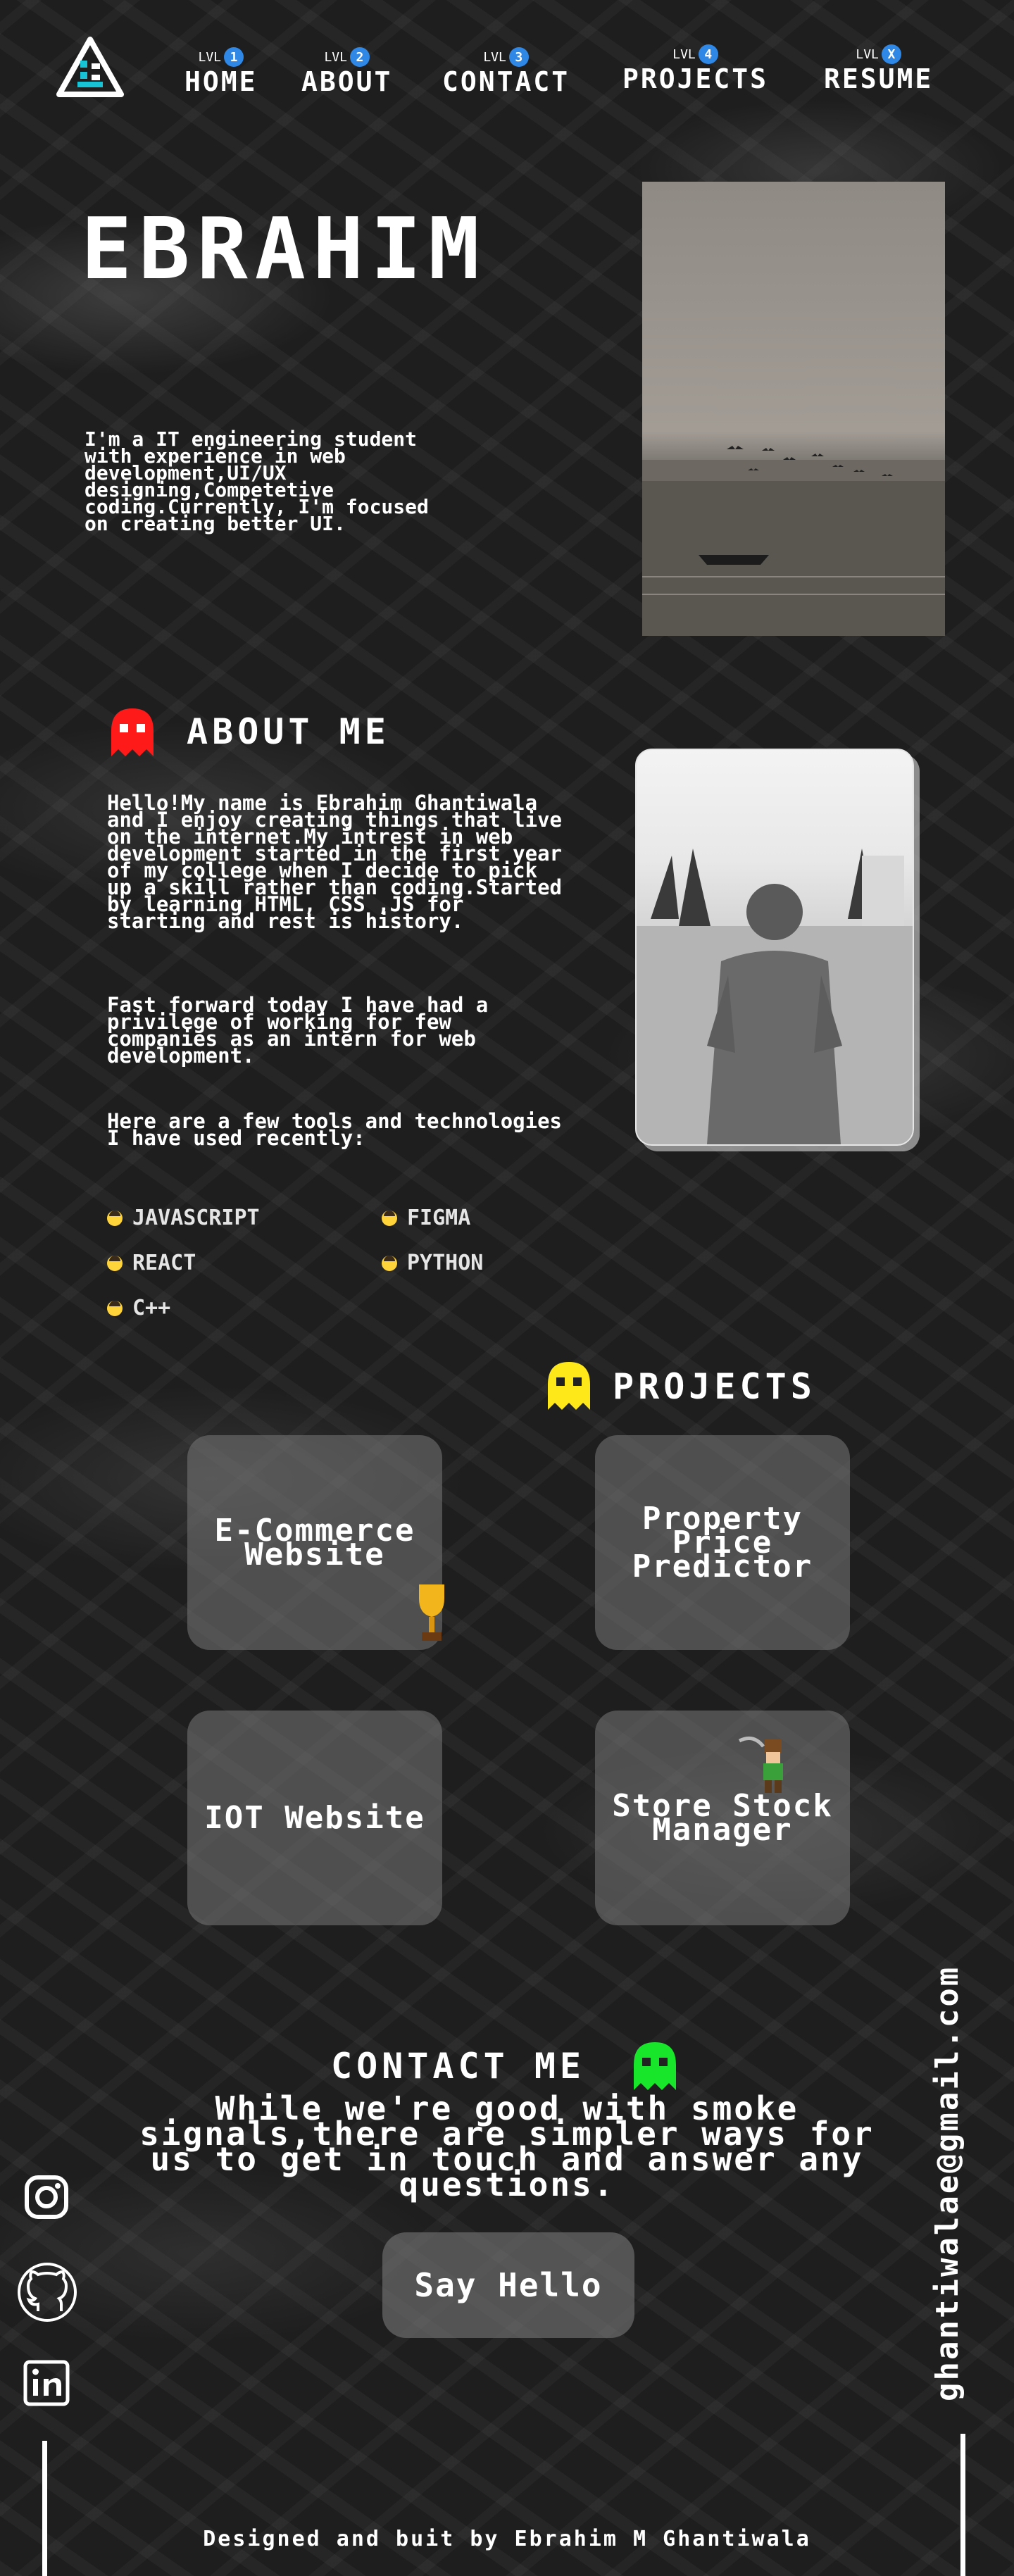  Describe the element at coordinates (234, 57) in the screenshot. I see `level-badge: 1` at that location.